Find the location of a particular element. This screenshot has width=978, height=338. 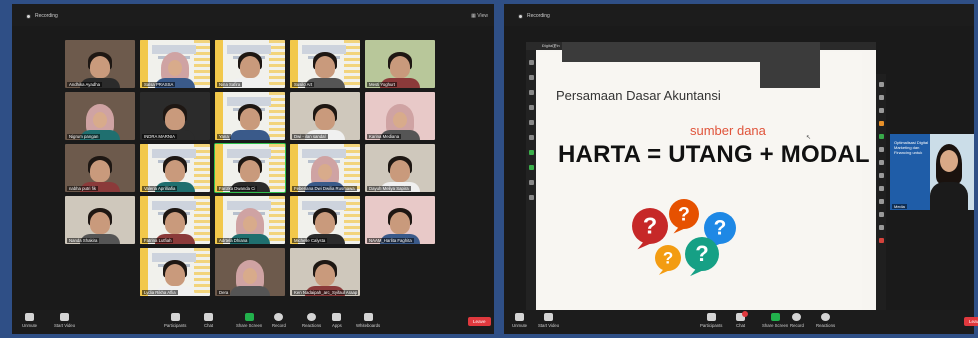

participant-name: NAAM_Harlita Faghita is located at coordinates (390, 240).